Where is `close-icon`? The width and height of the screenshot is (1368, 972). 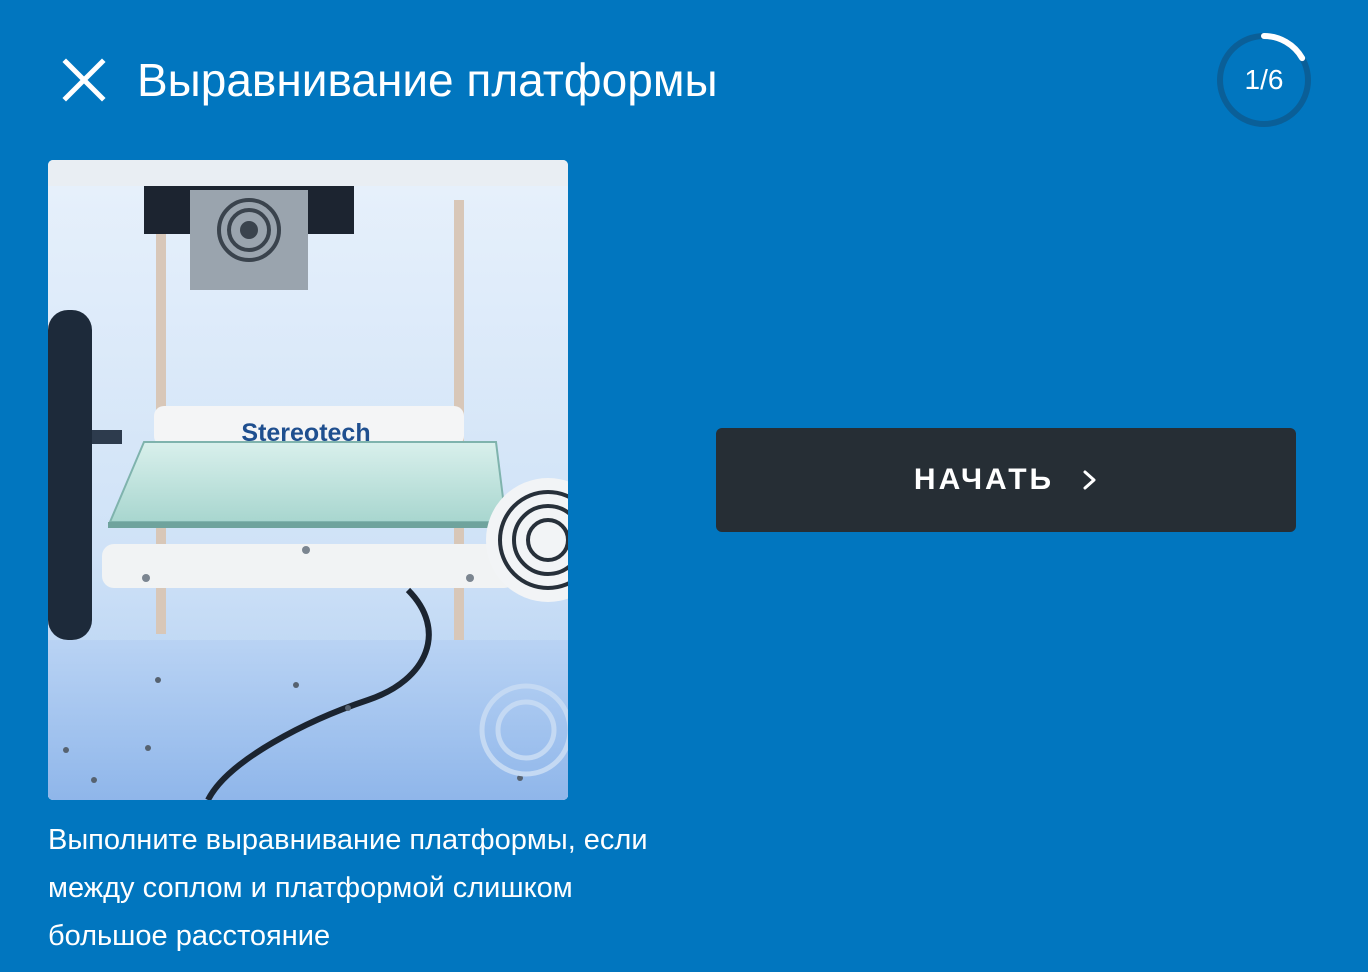
close-icon is located at coordinates (84, 80).